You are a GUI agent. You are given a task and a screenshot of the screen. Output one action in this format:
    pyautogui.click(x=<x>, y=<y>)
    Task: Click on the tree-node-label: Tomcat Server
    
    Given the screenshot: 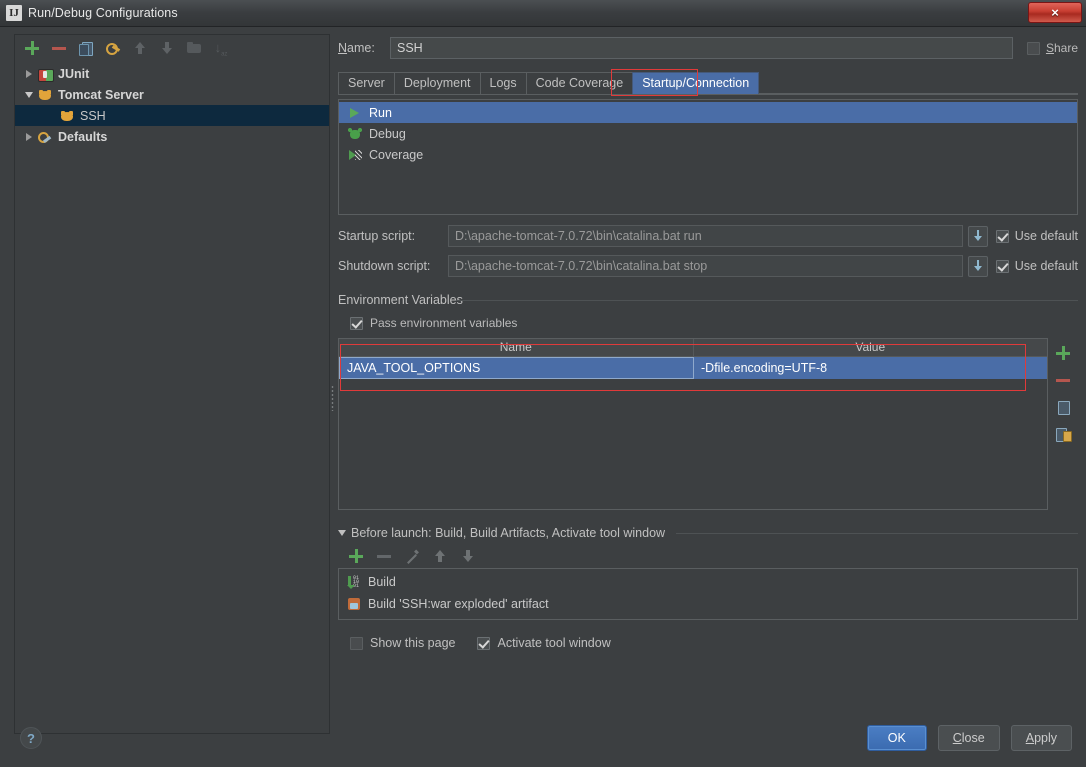 What is the action you would take?
    pyautogui.click(x=101, y=94)
    